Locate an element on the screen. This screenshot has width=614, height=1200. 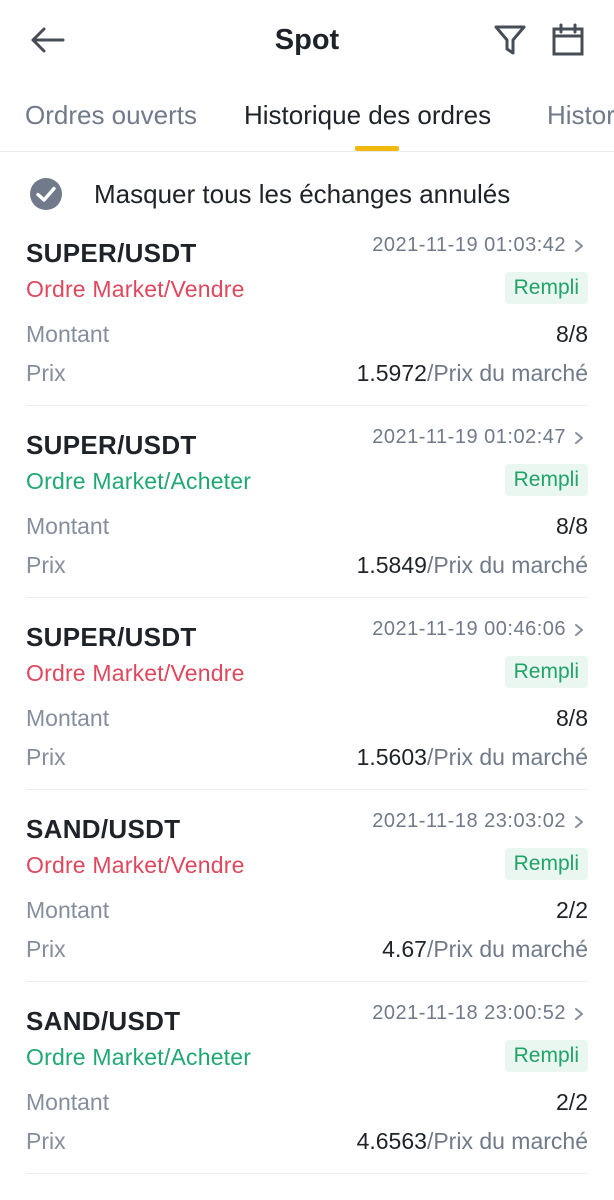
arrow-left-icon is located at coordinates (48, 40).